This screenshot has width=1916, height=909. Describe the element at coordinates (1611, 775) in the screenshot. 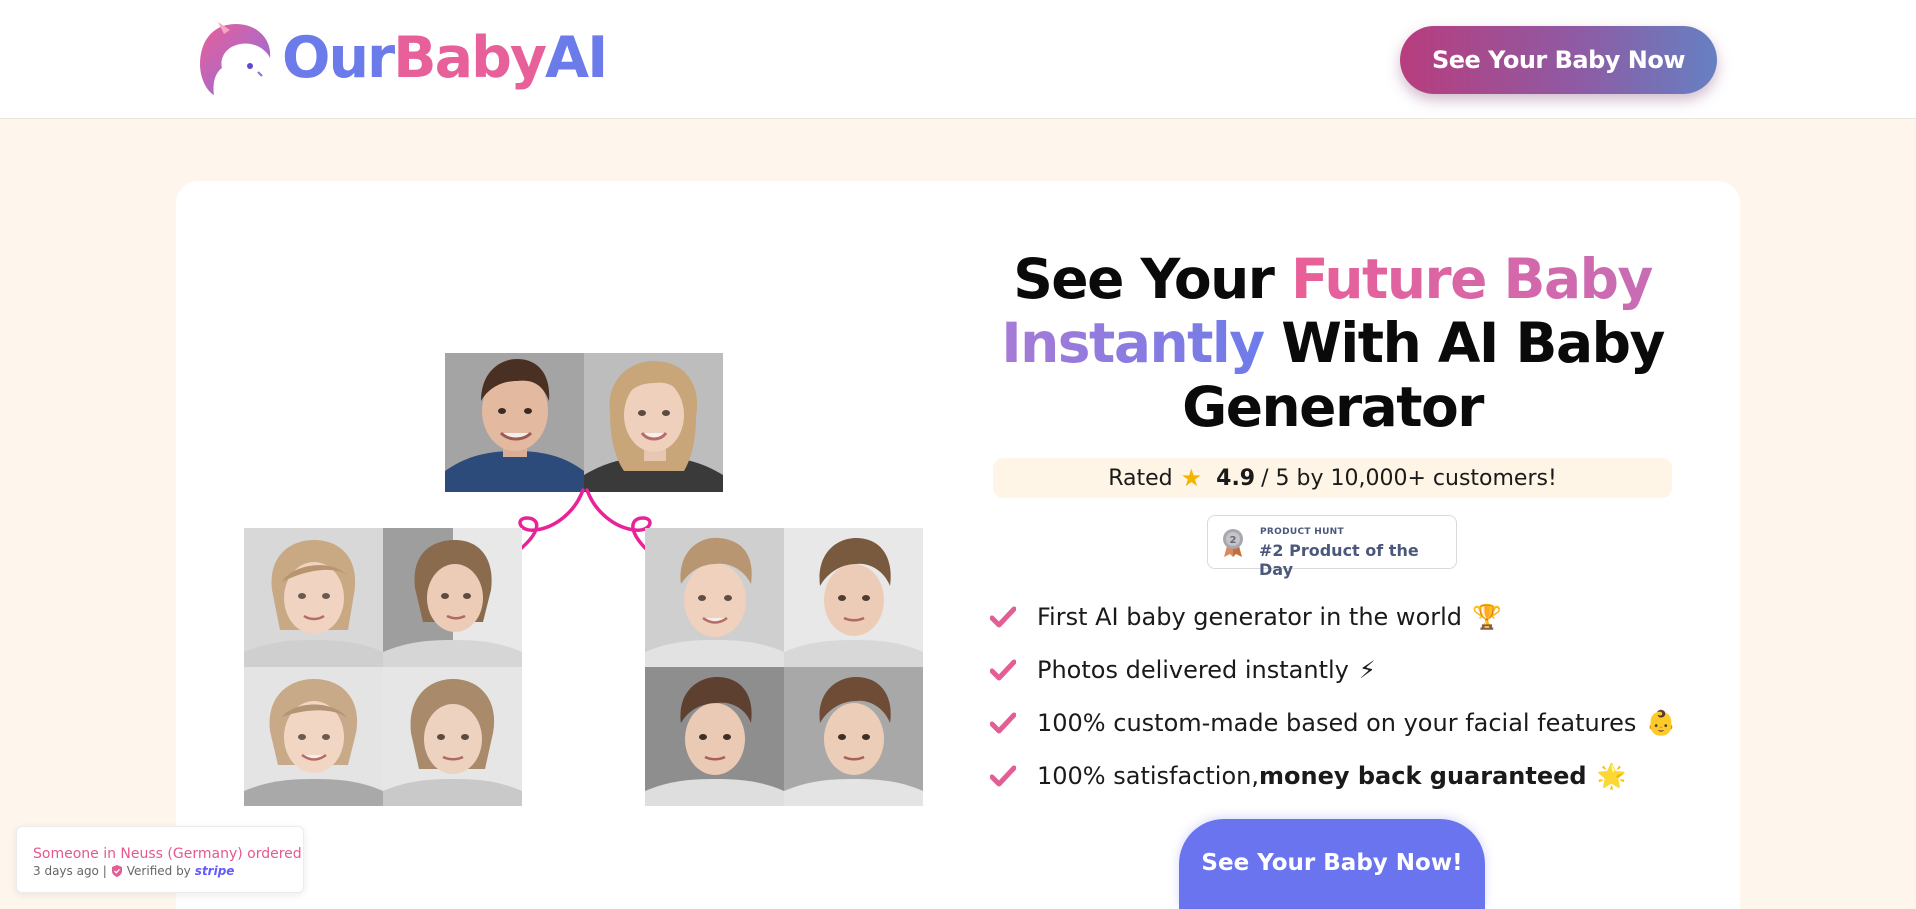

I see `glowing-star-icon: 🌟` at that location.